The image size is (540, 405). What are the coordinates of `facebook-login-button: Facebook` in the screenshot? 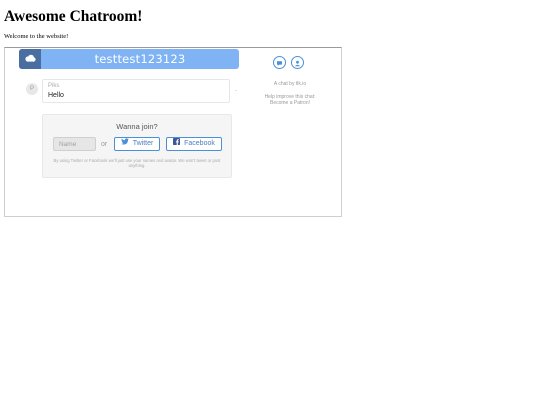 It's located at (194, 144).